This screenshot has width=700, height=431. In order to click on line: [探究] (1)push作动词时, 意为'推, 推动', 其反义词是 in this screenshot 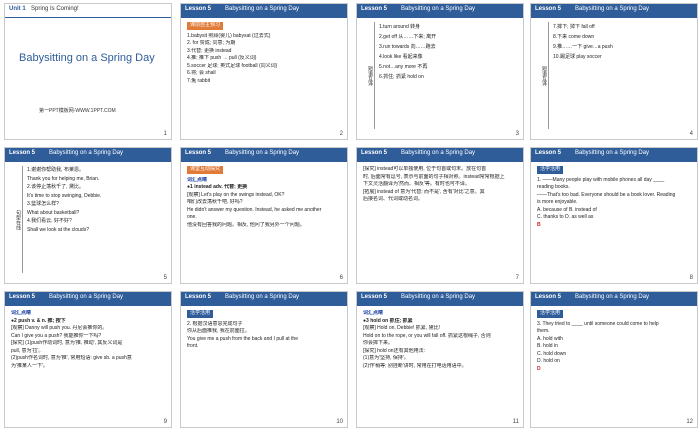, I will do `click(67, 343)`.